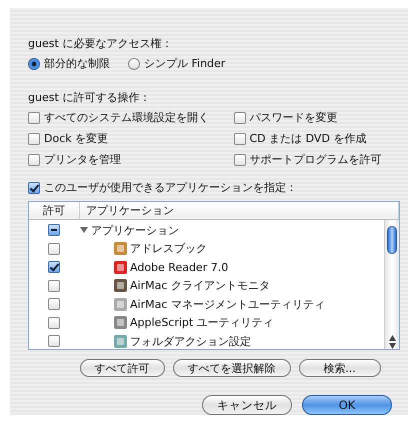 The image size is (408, 422). I want to click on application-name: AppleScript ユーティリティ, so click(202, 322).